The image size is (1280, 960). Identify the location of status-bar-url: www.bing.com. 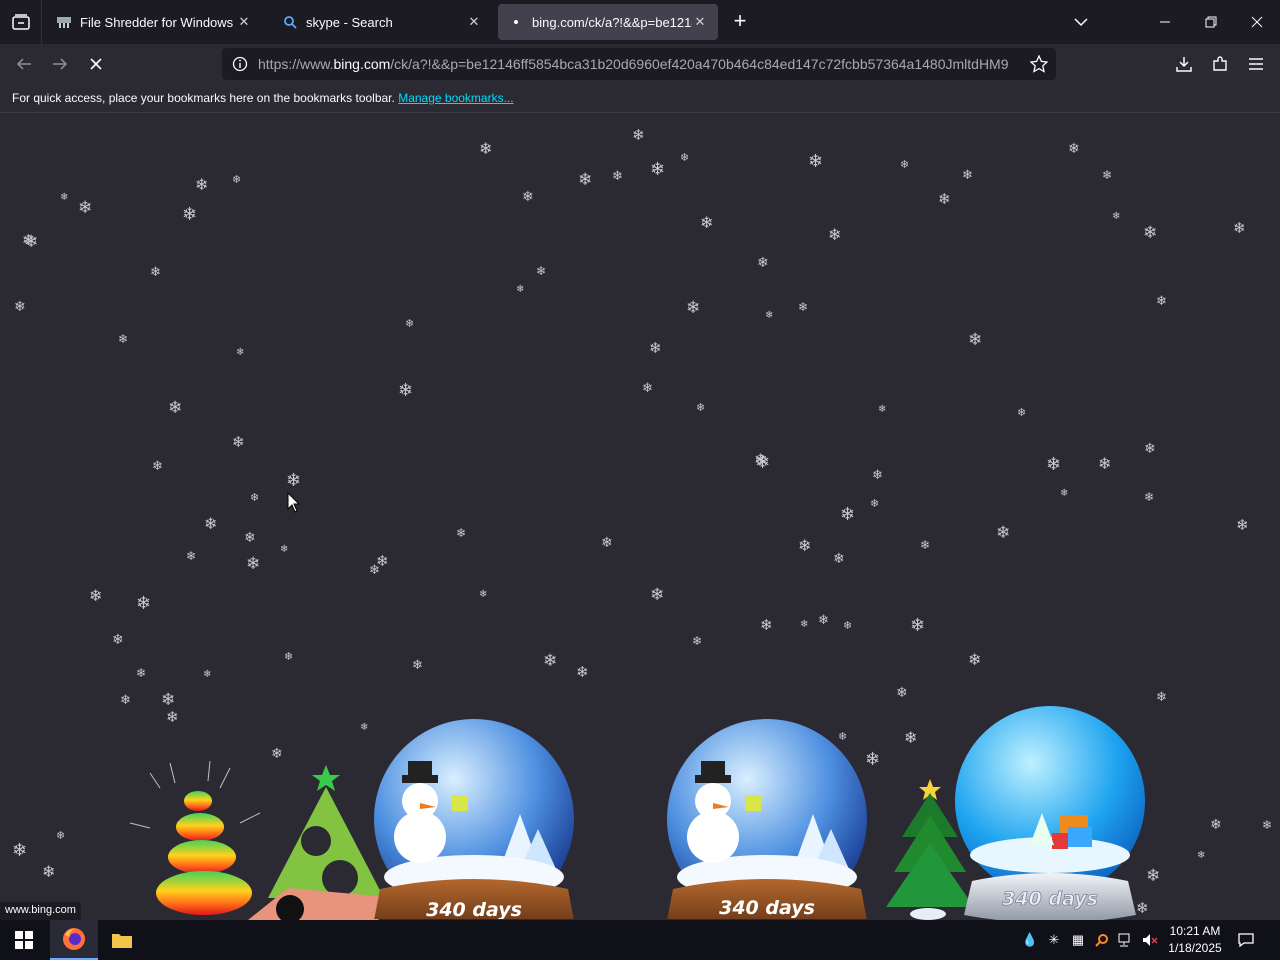
(40, 911).